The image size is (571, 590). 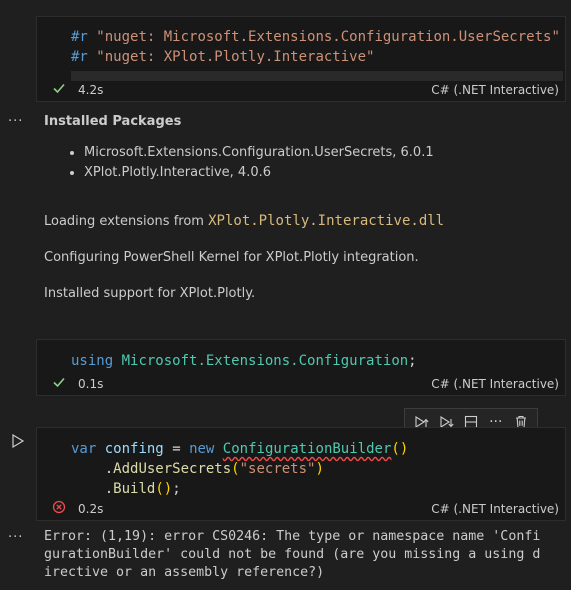 What do you see at coordinates (91, 509) in the screenshot?
I see `execution-time: 0.2s` at bounding box center [91, 509].